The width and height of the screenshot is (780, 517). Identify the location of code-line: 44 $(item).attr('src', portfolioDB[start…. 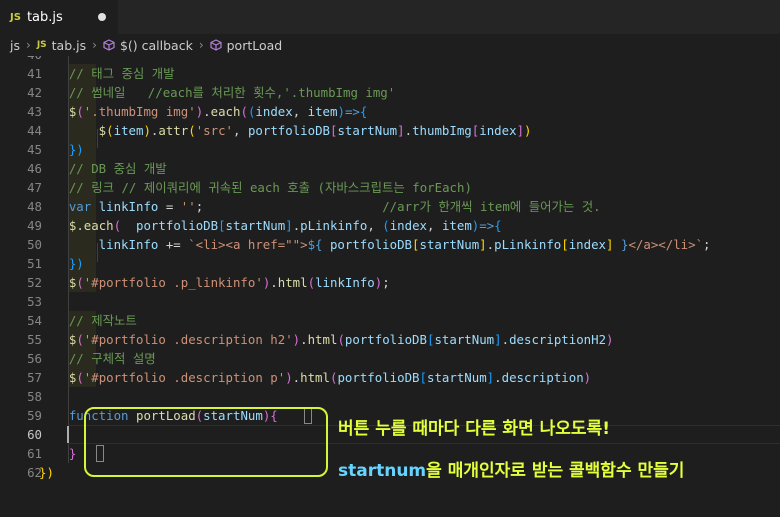
(390, 130).